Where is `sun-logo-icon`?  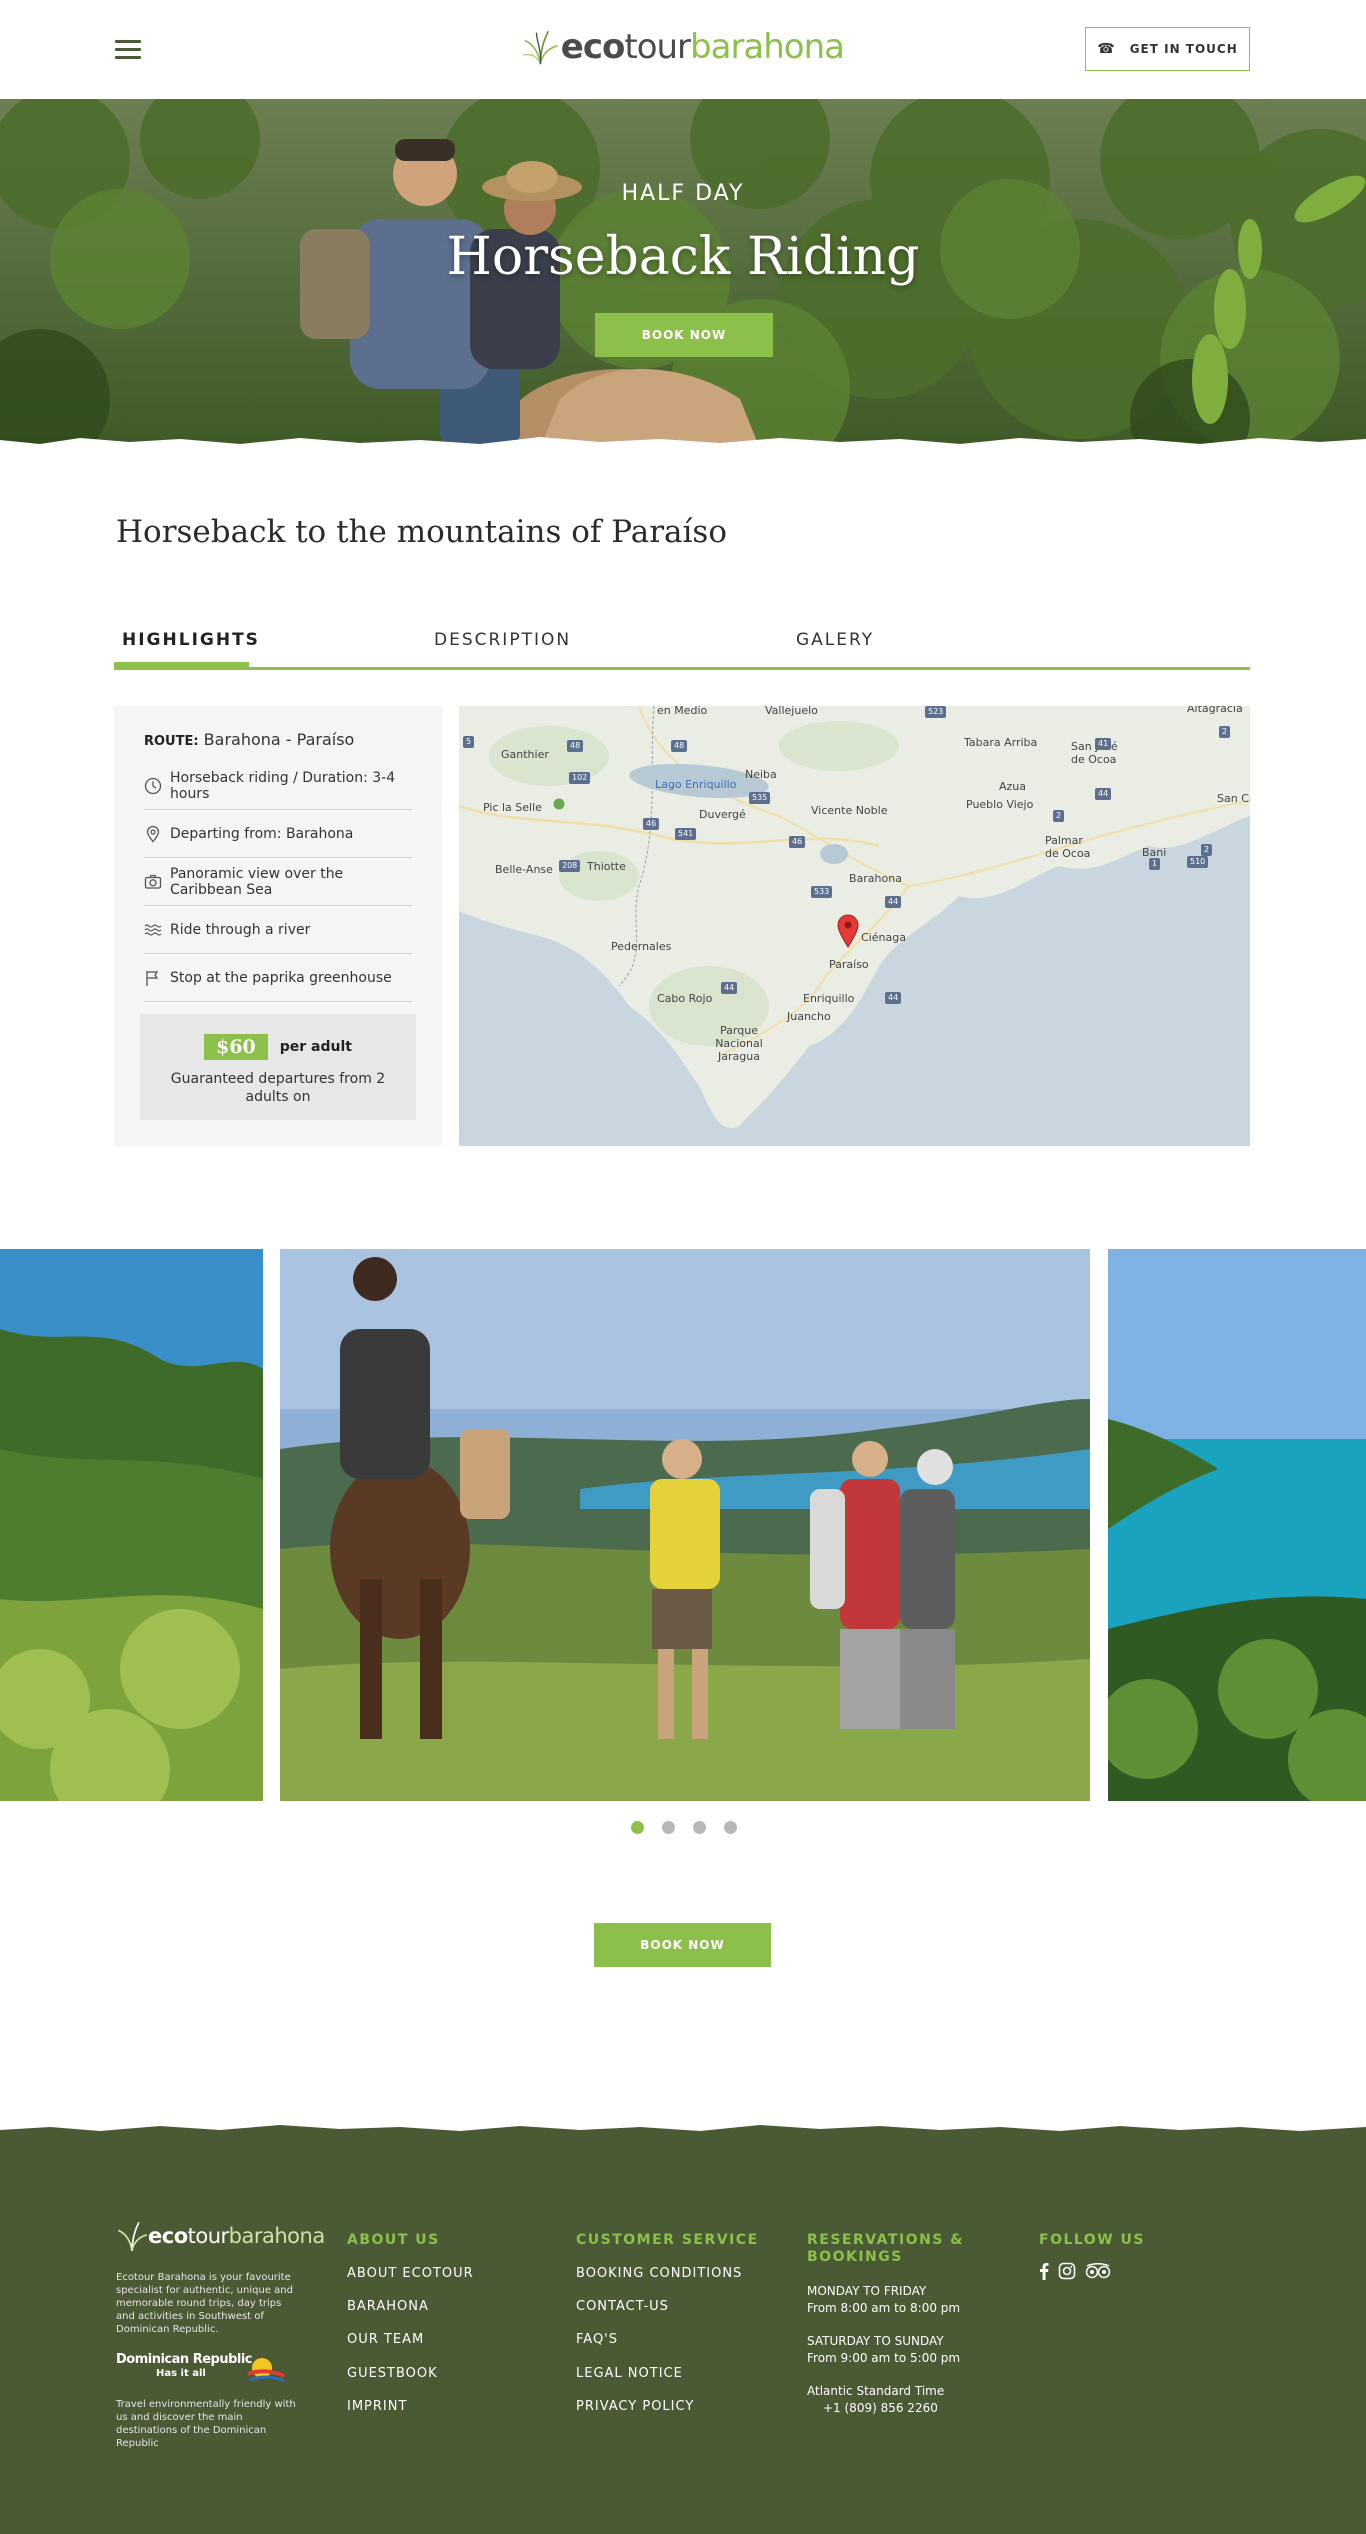
sun-logo-icon is located at coordinates (266, 2370).